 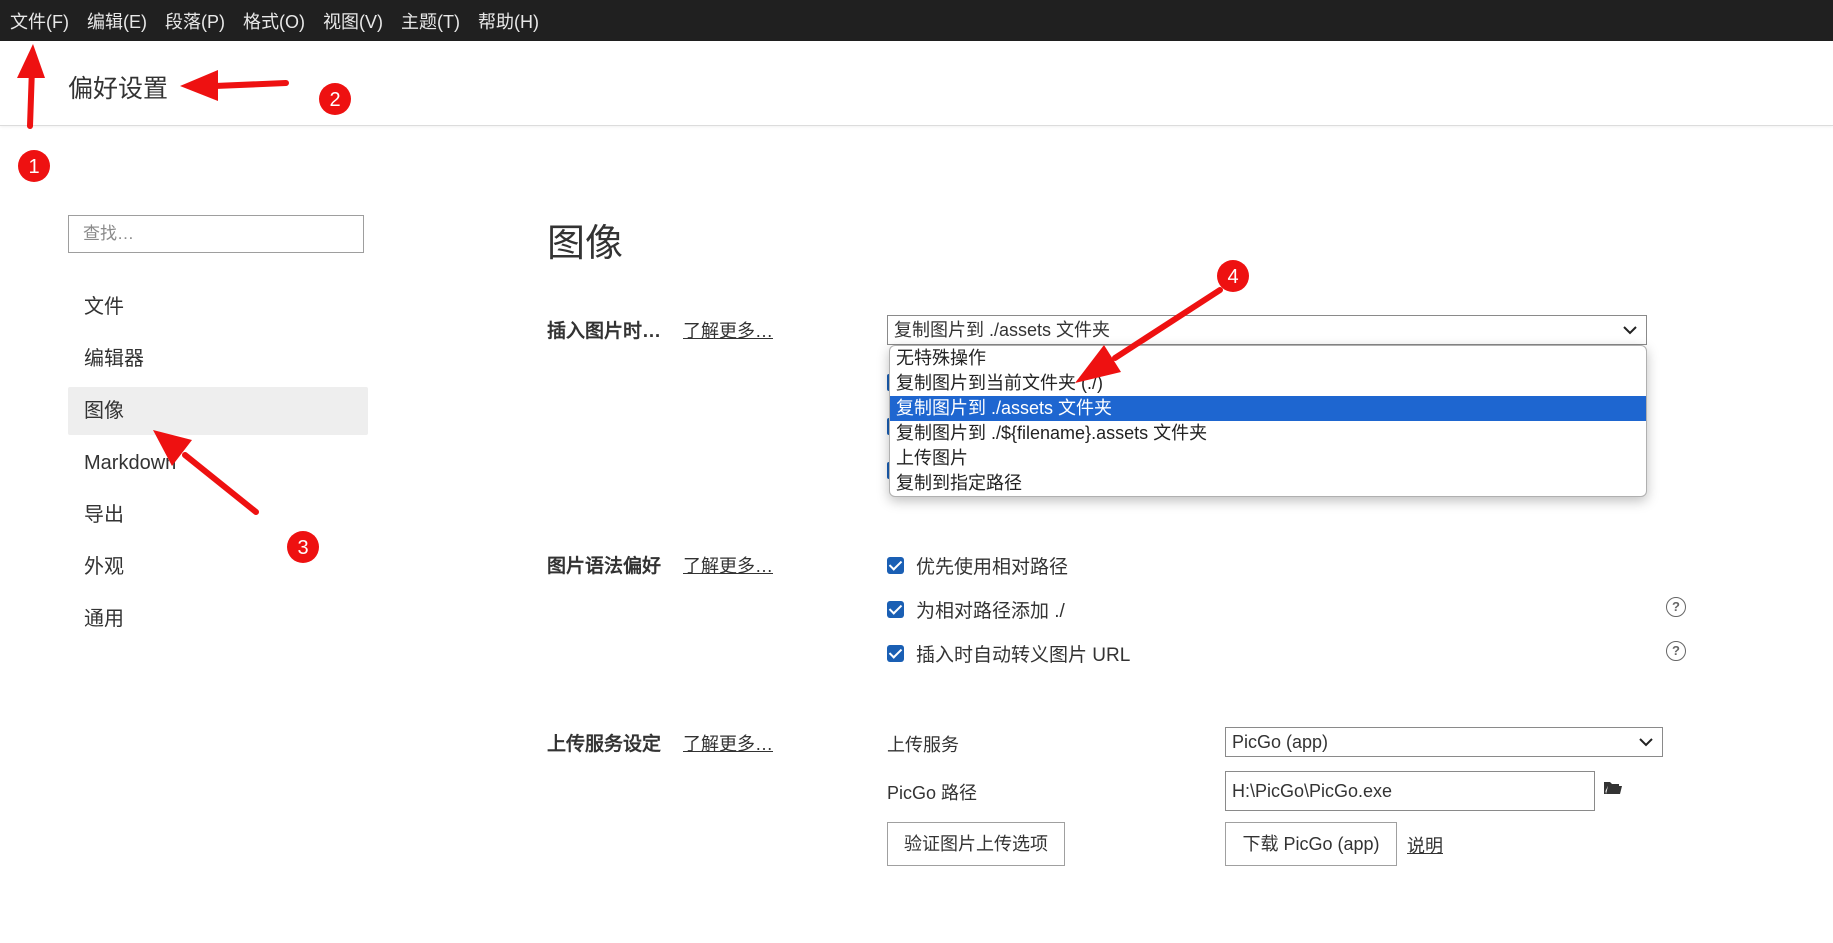 I want to click on verify-upload-button: 验证图片上传选项, so click(x=976, y=844).